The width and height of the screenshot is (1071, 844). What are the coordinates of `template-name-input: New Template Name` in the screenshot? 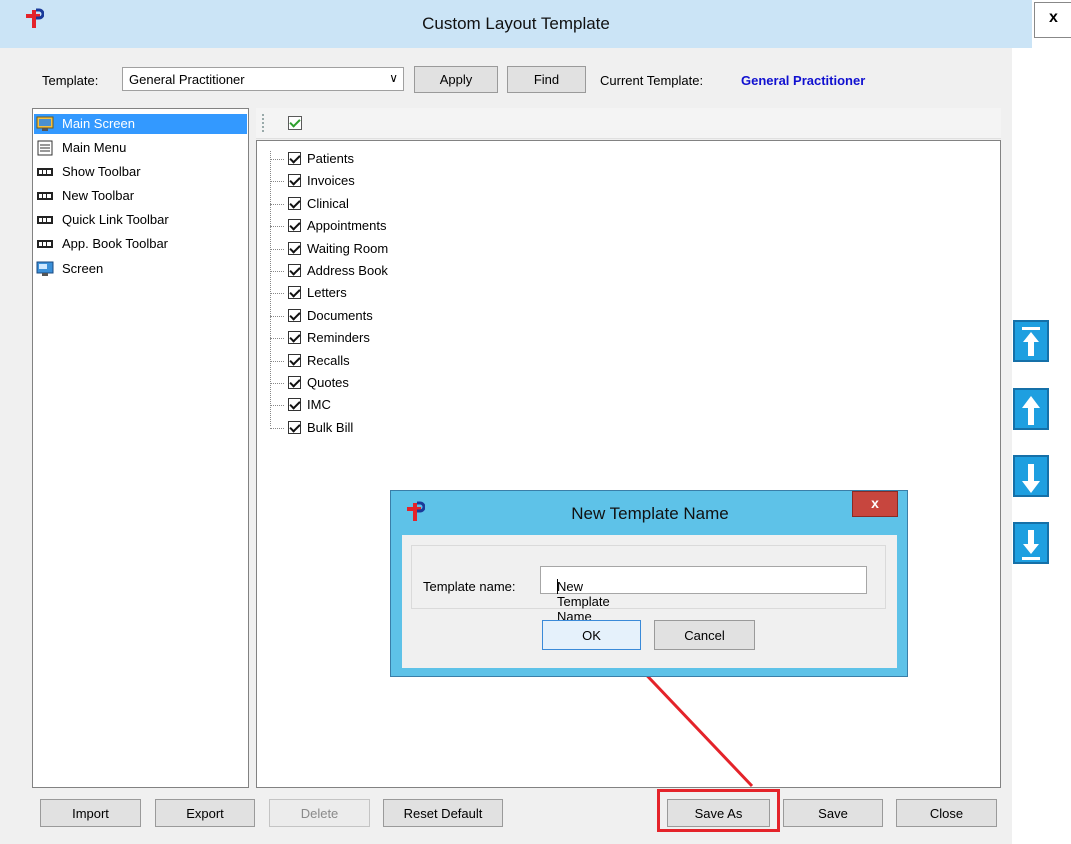 It's located at (703, 595).